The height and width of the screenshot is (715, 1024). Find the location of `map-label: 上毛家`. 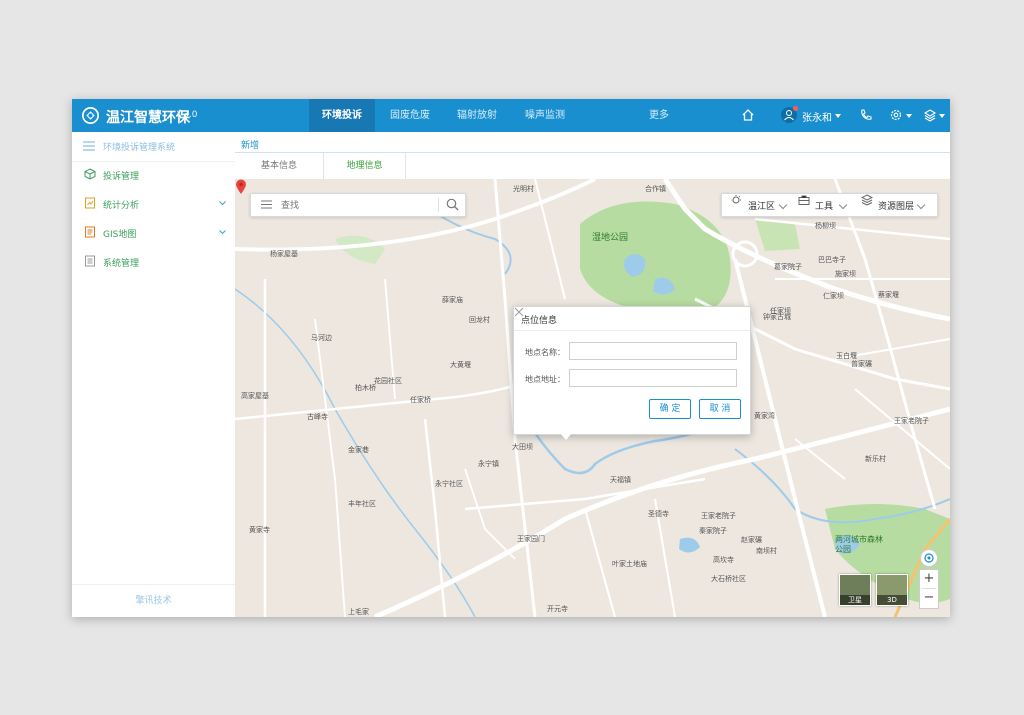

map-label: 上毛家 is located at coordinates (358, 612).